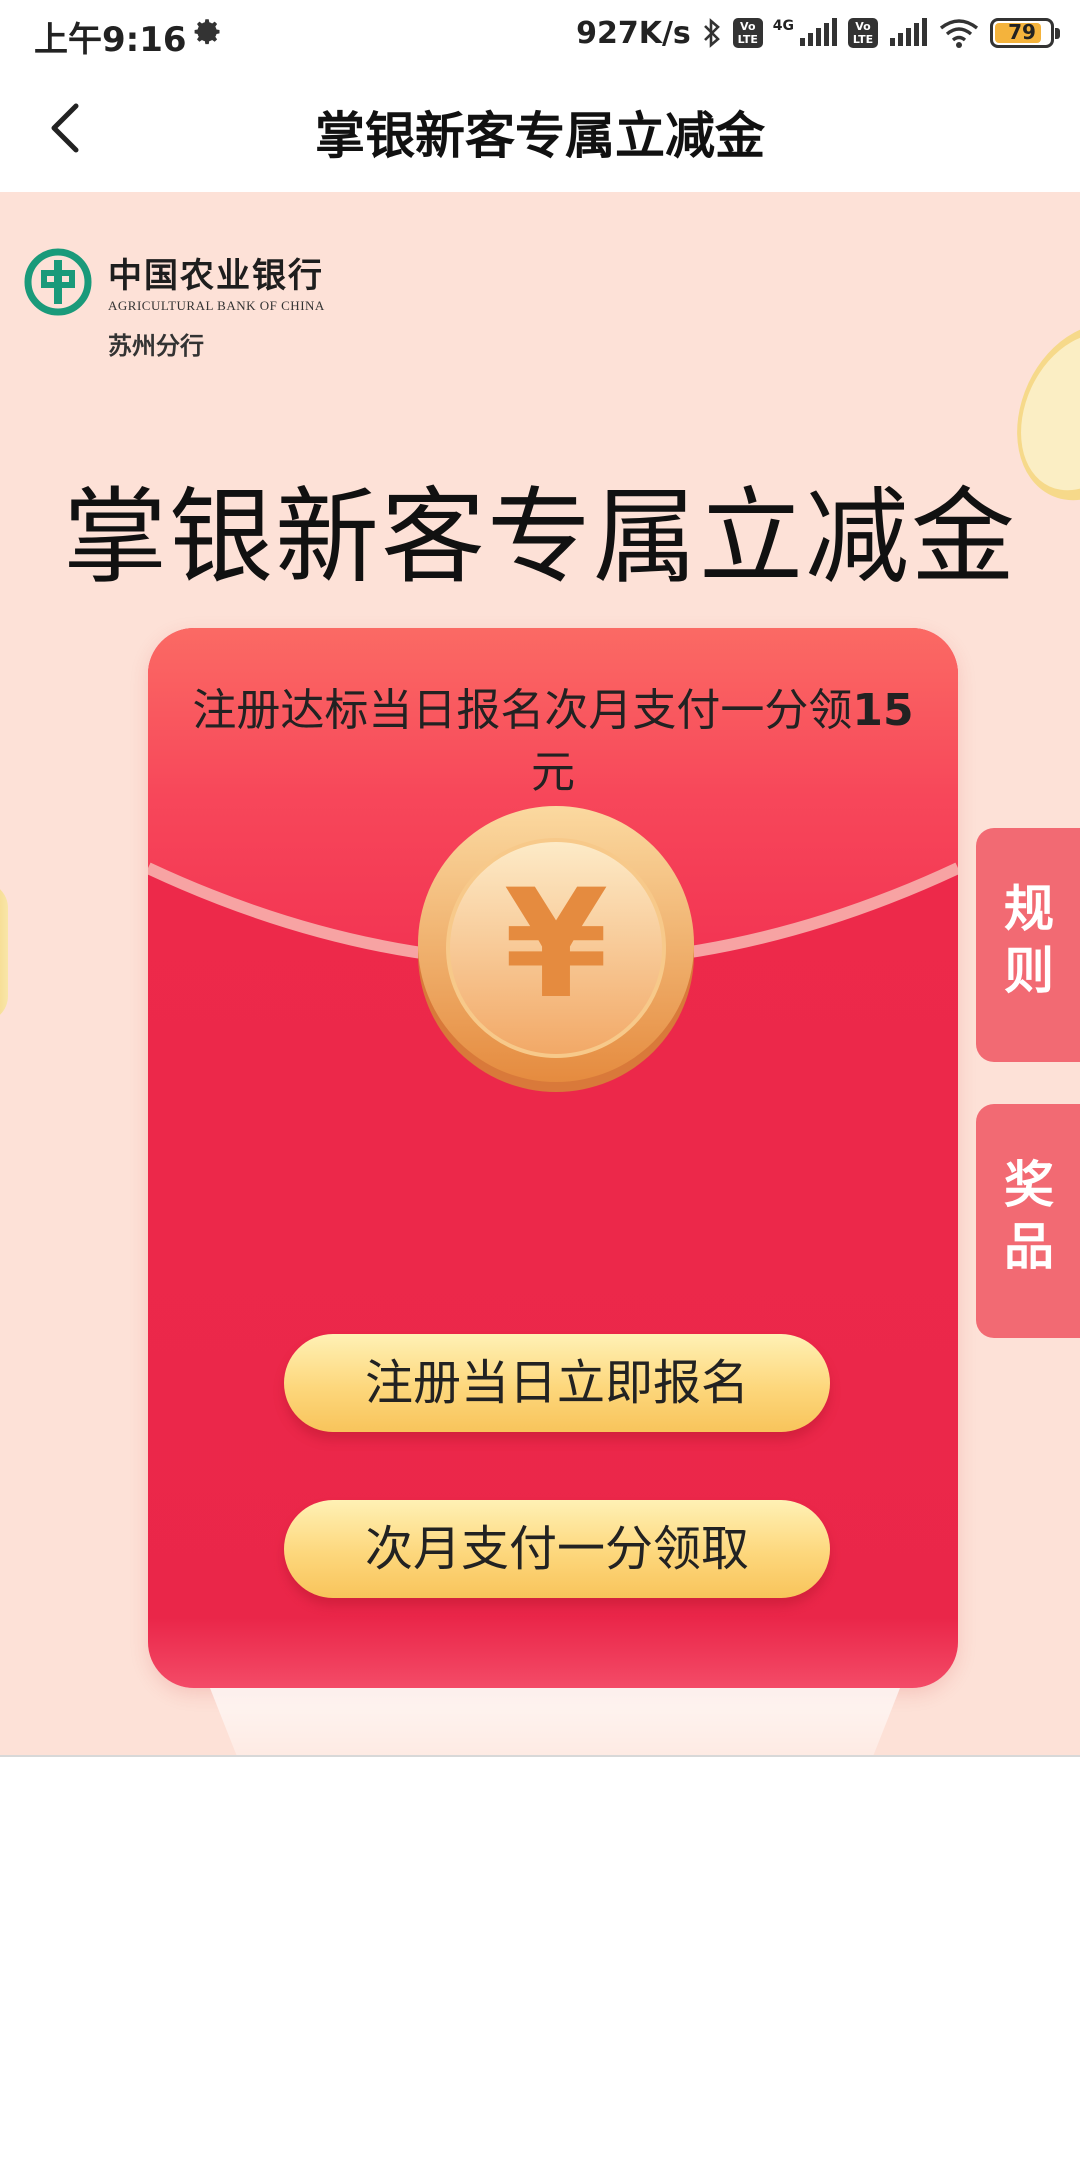 This screenshot has height=2160, width=1080. I want to click on status-time: 上午9:16, so click(110, 40).